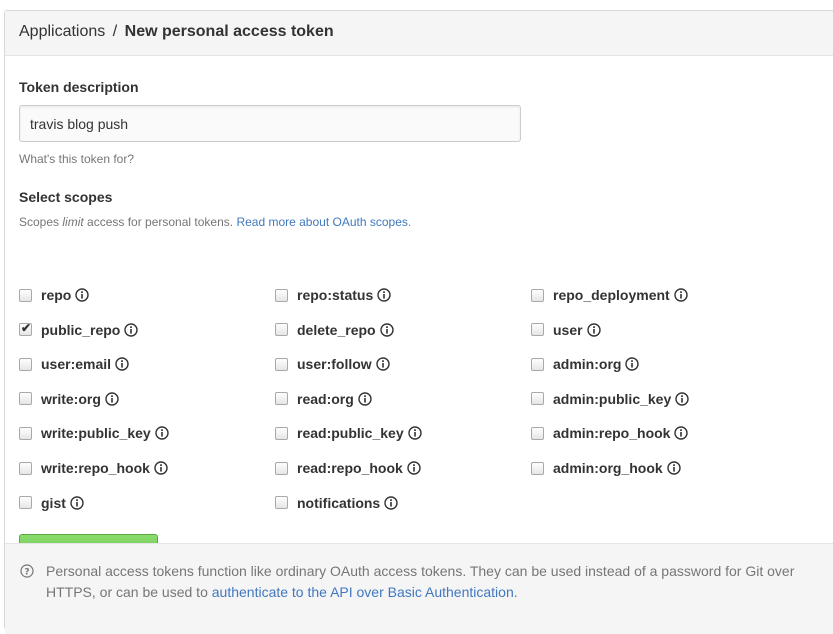 This screenshot has width=833, height=634. I want to click on scope-admin-repo-hook: admin:repo_hook, so click(610, 433).